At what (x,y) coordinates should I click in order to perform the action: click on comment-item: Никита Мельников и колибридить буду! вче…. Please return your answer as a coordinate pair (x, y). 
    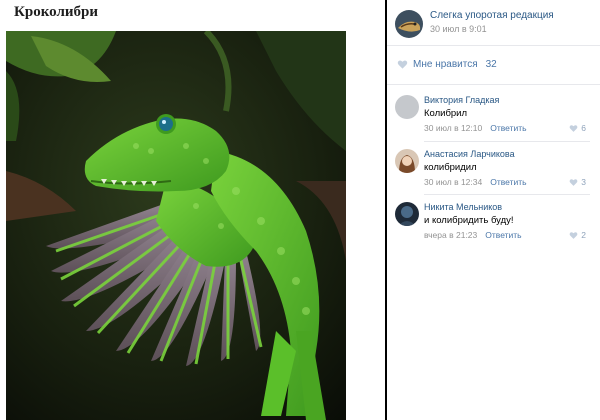
    Looking at the image, I should click on (493, 226).